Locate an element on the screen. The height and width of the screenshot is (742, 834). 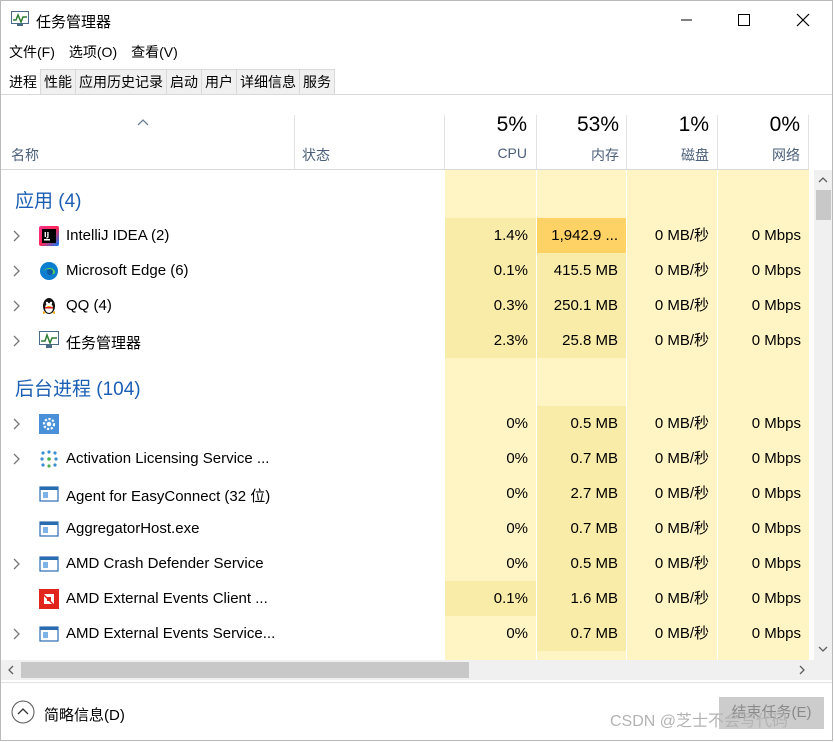
maximize-button is located at coordinates (744, 20).